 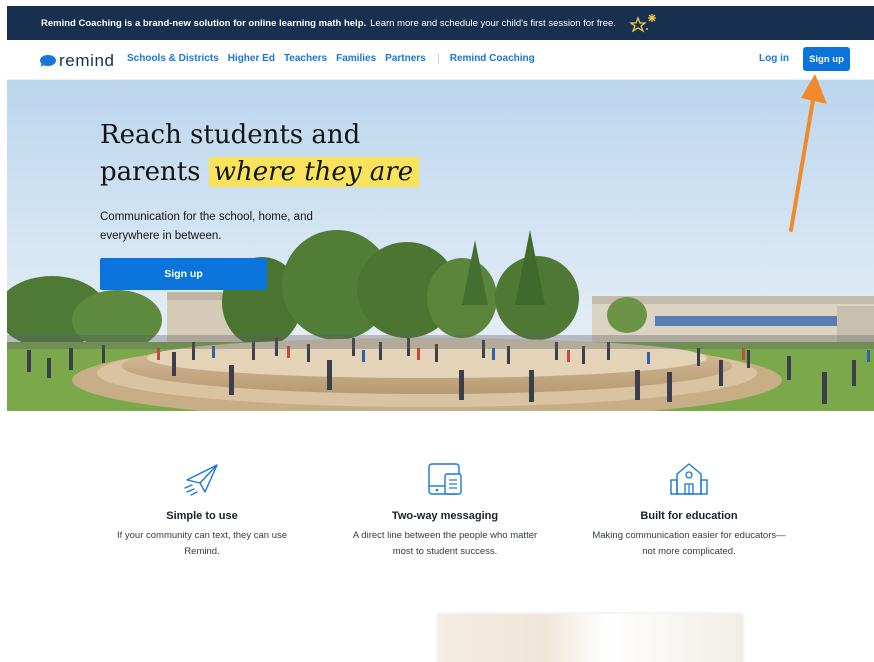 I want to click on hero-headline-parents: parents, so click(x=150, y=172).